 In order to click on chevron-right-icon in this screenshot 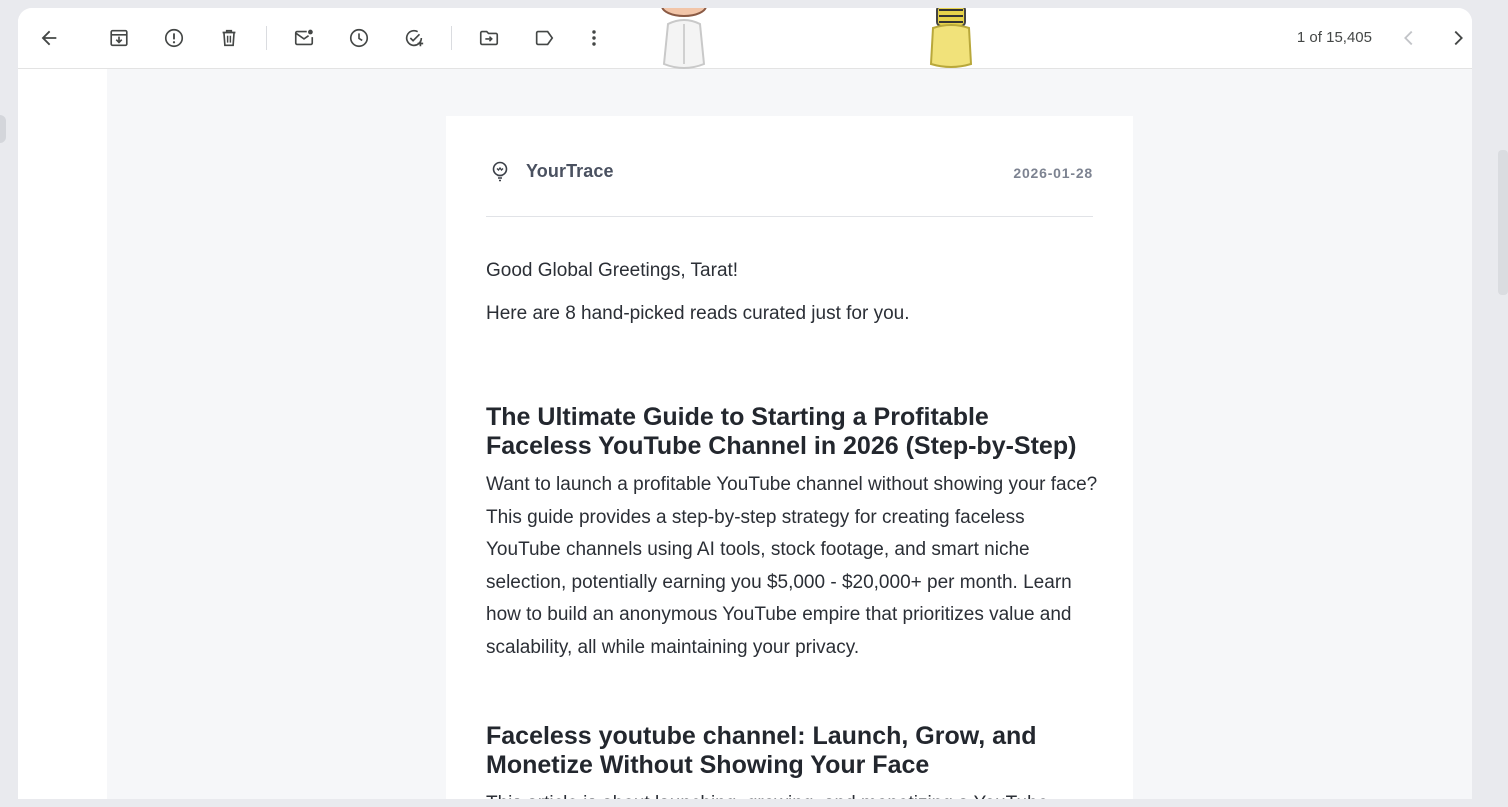, I will do `click(1458, 38)`.